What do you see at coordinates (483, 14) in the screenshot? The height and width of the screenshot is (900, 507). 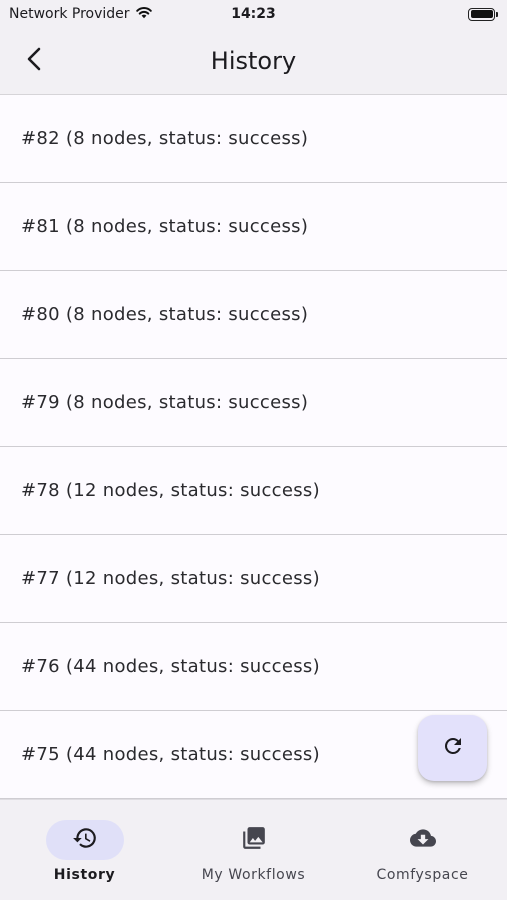 I see `battery-icon` at bounding box center [483, 14].